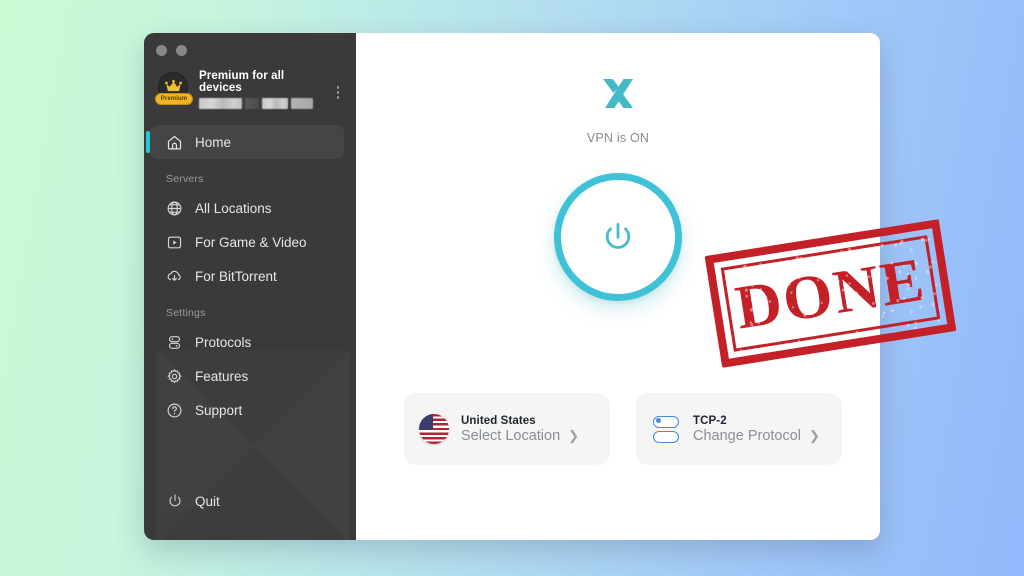  I want to click on change-protocol-card: TCP-2 Change Protocol ❯, so click(739, 429).